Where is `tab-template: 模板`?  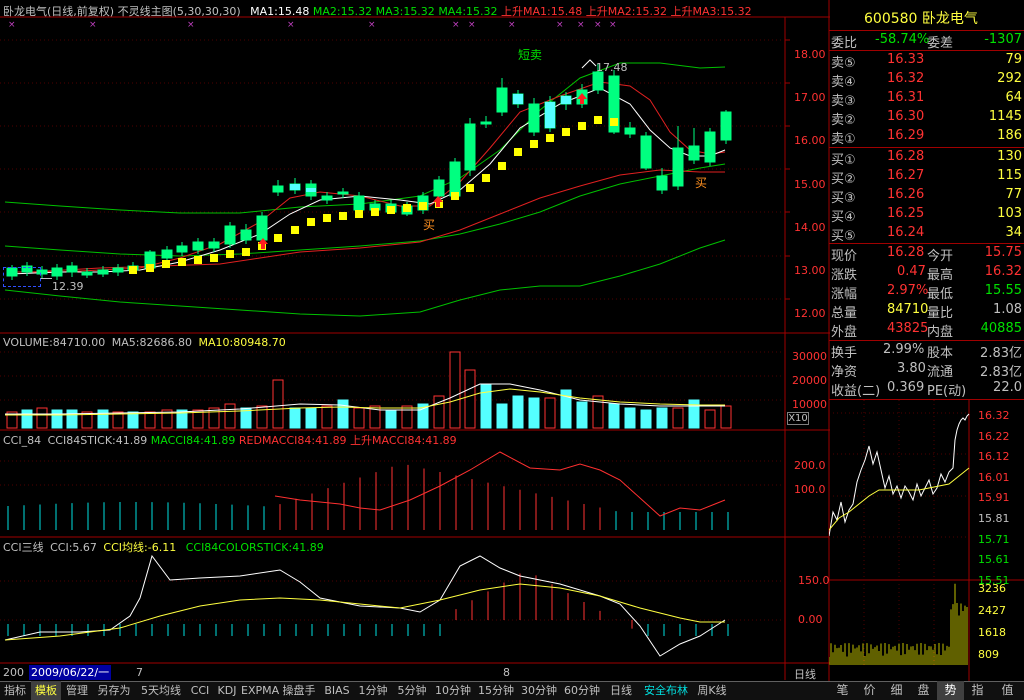 tab-template: 模板 is located at coordinates (46, 690).